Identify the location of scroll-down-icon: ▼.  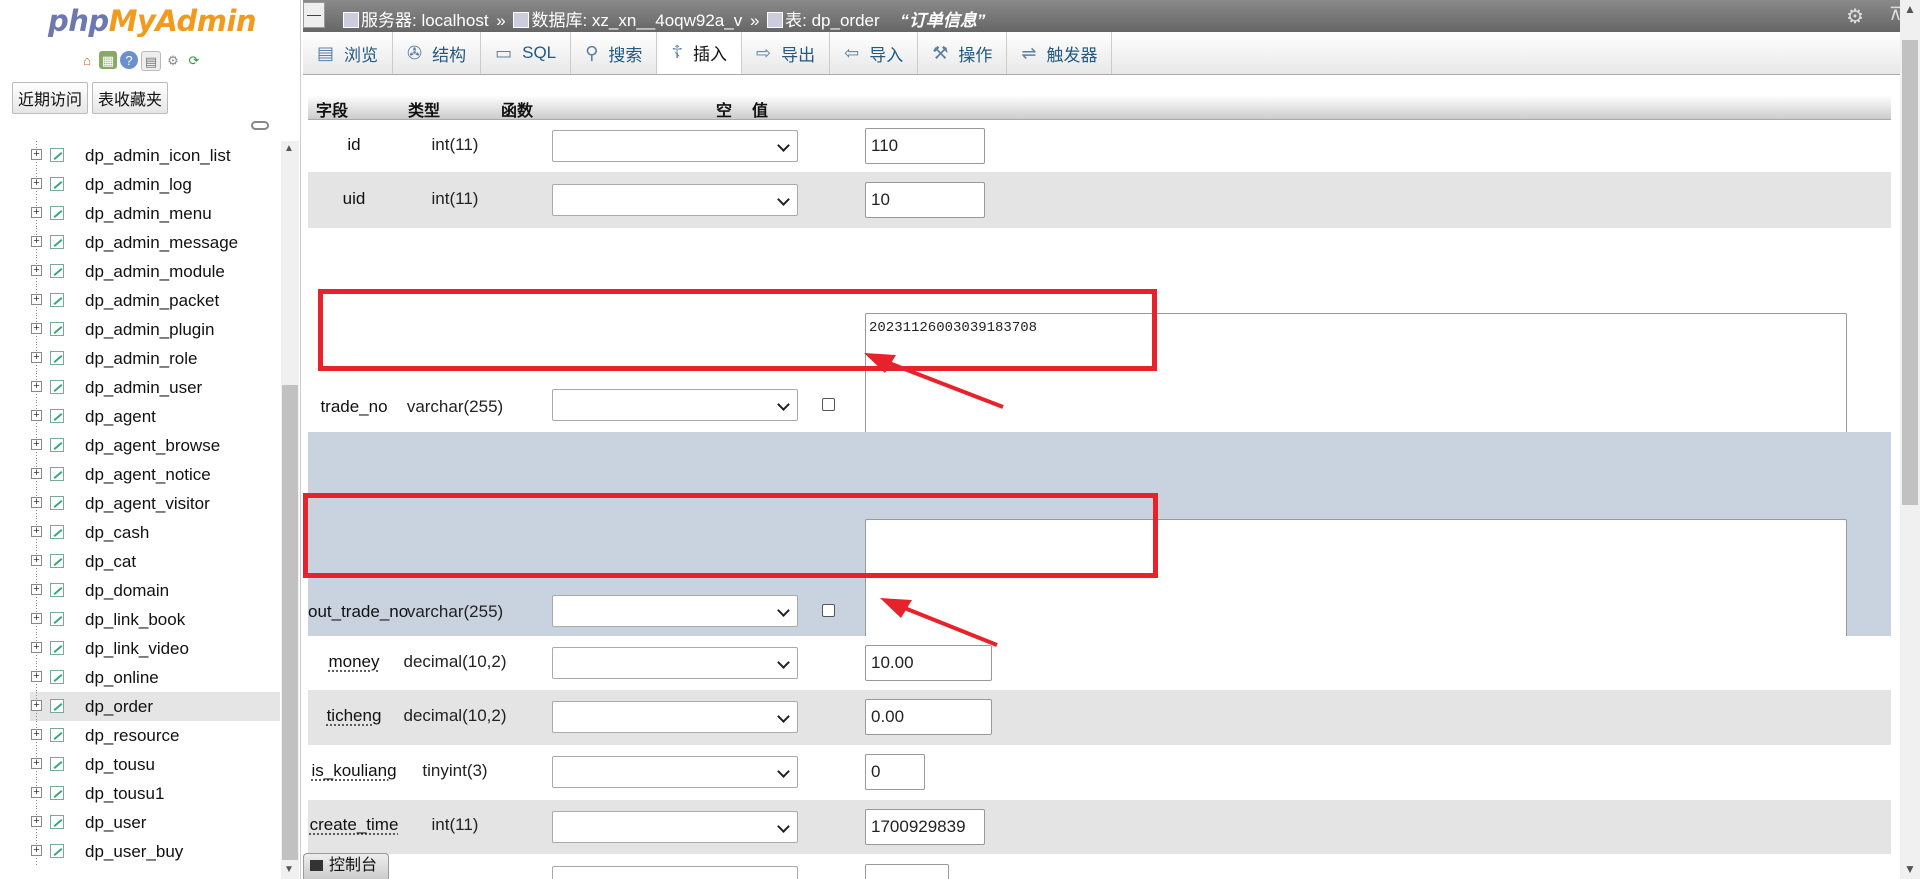
(1910, 869).